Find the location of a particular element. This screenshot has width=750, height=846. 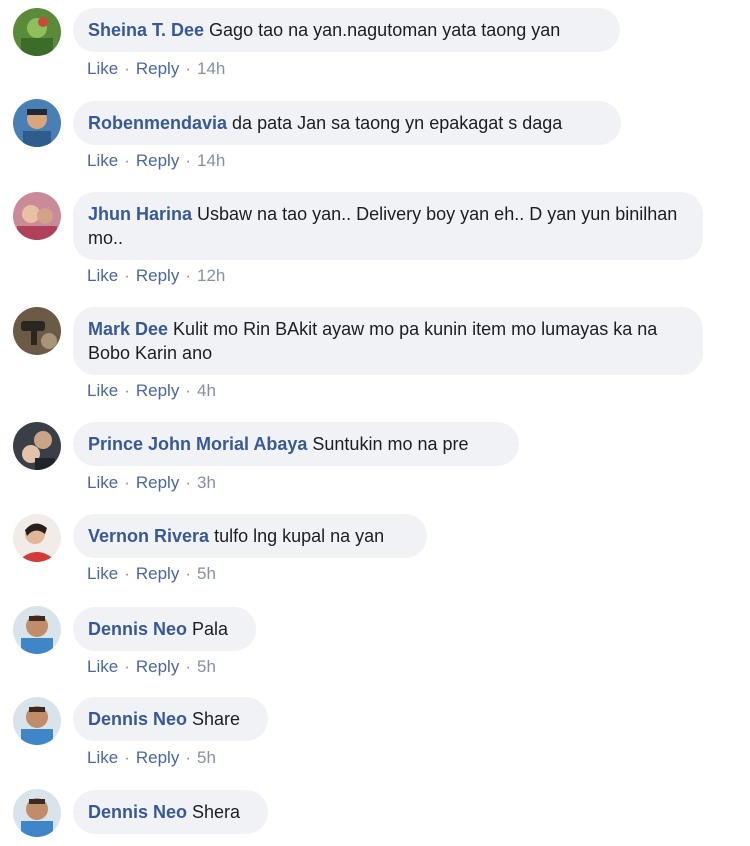

comment-author-link: Jhun Harina is located at coordinates (140, 214).